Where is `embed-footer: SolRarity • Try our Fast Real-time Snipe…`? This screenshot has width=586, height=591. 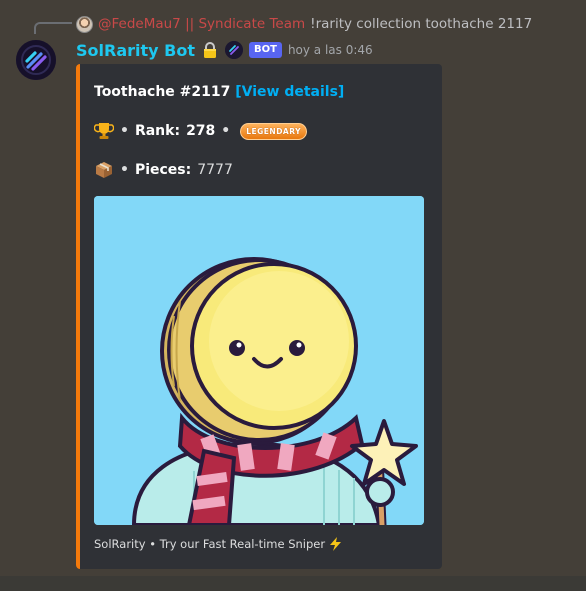
embed-footer: SolRarity • Try our Fast Real-time Snipe… is located at coordinates (218, 544).